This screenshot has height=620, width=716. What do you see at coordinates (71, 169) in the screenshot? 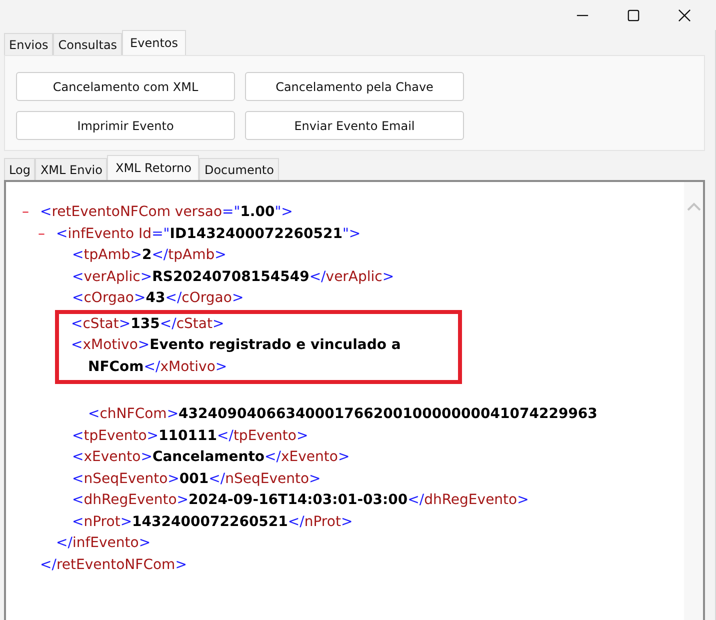
I see `tab: XML Envio` at bounding box center [71, 169].